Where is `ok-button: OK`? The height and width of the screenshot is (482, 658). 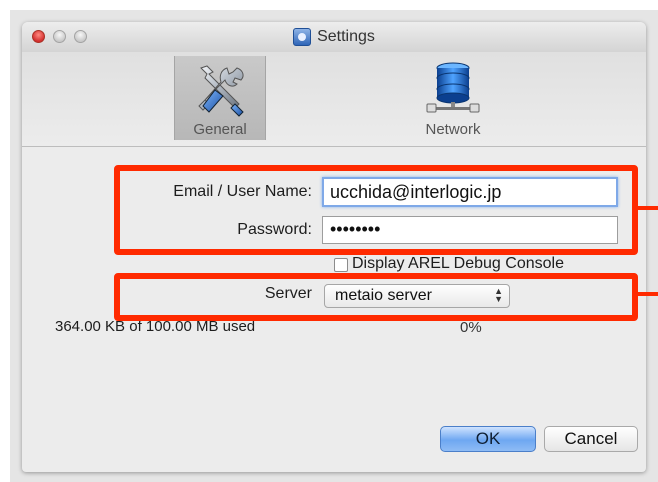
ok-button: OK is located at coordinates (488, 439).